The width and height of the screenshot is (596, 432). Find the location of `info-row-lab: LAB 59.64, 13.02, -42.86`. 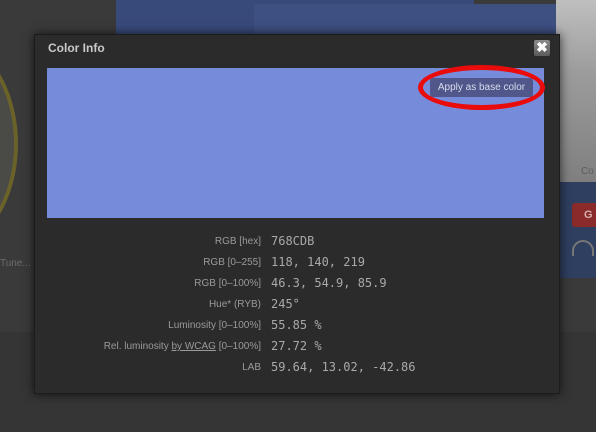

info-row-lab: LAB 59.64, 13.02, -42.86 is located at coordinates (295, 368).